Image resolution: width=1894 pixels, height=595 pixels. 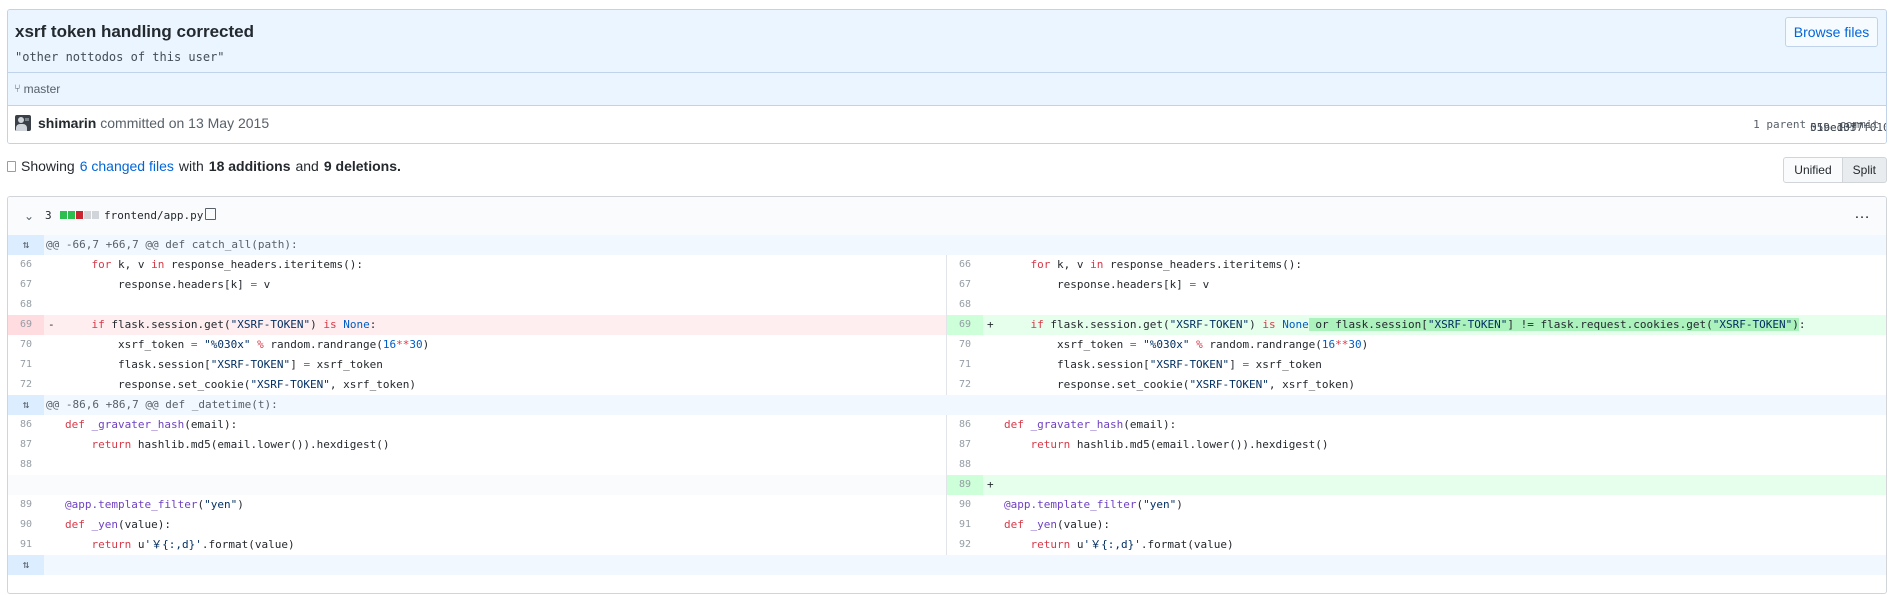 I want to click on split-view-button: Split, so click(x=1864, y=170).